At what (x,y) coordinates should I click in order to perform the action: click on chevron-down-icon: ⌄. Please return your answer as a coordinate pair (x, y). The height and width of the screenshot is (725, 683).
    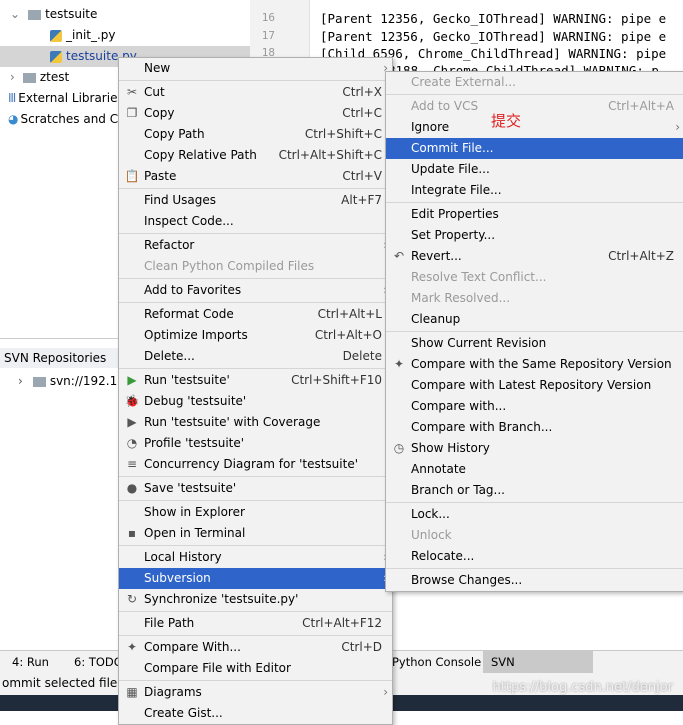
    Looking at the image, I should click on (15, 14).